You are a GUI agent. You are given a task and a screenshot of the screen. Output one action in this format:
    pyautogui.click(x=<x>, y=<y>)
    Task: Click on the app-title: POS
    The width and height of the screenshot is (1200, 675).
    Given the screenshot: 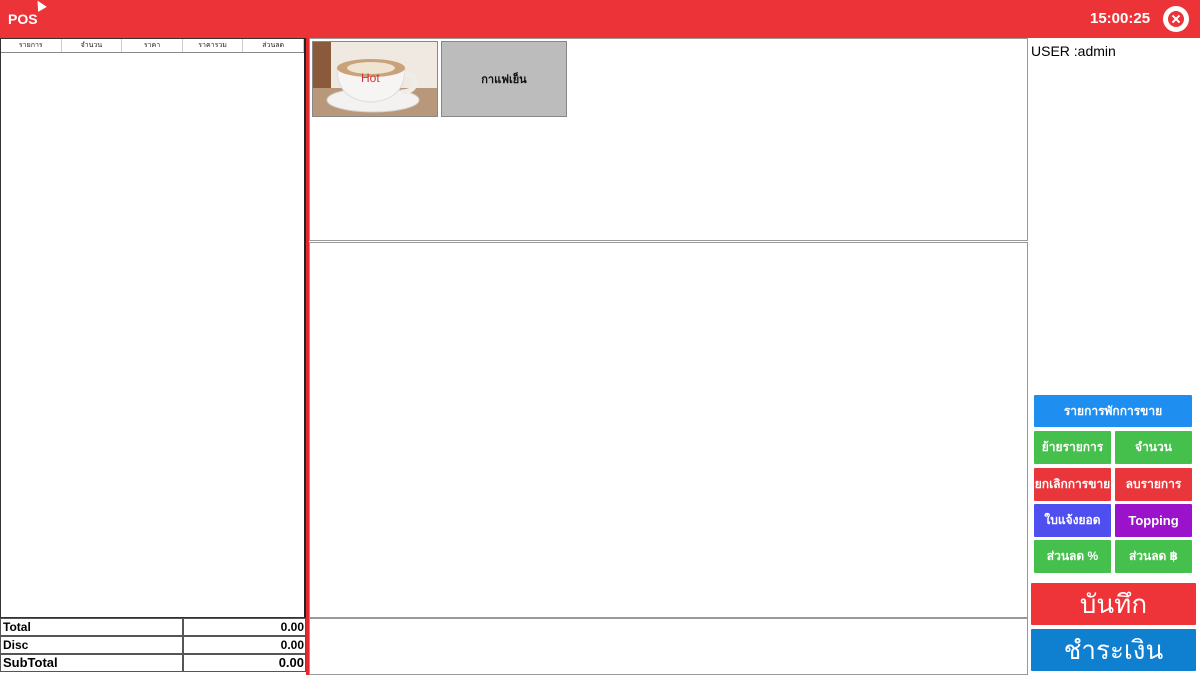 What is the action you would take?
    pyautogui.click(x=23, y=19)
    